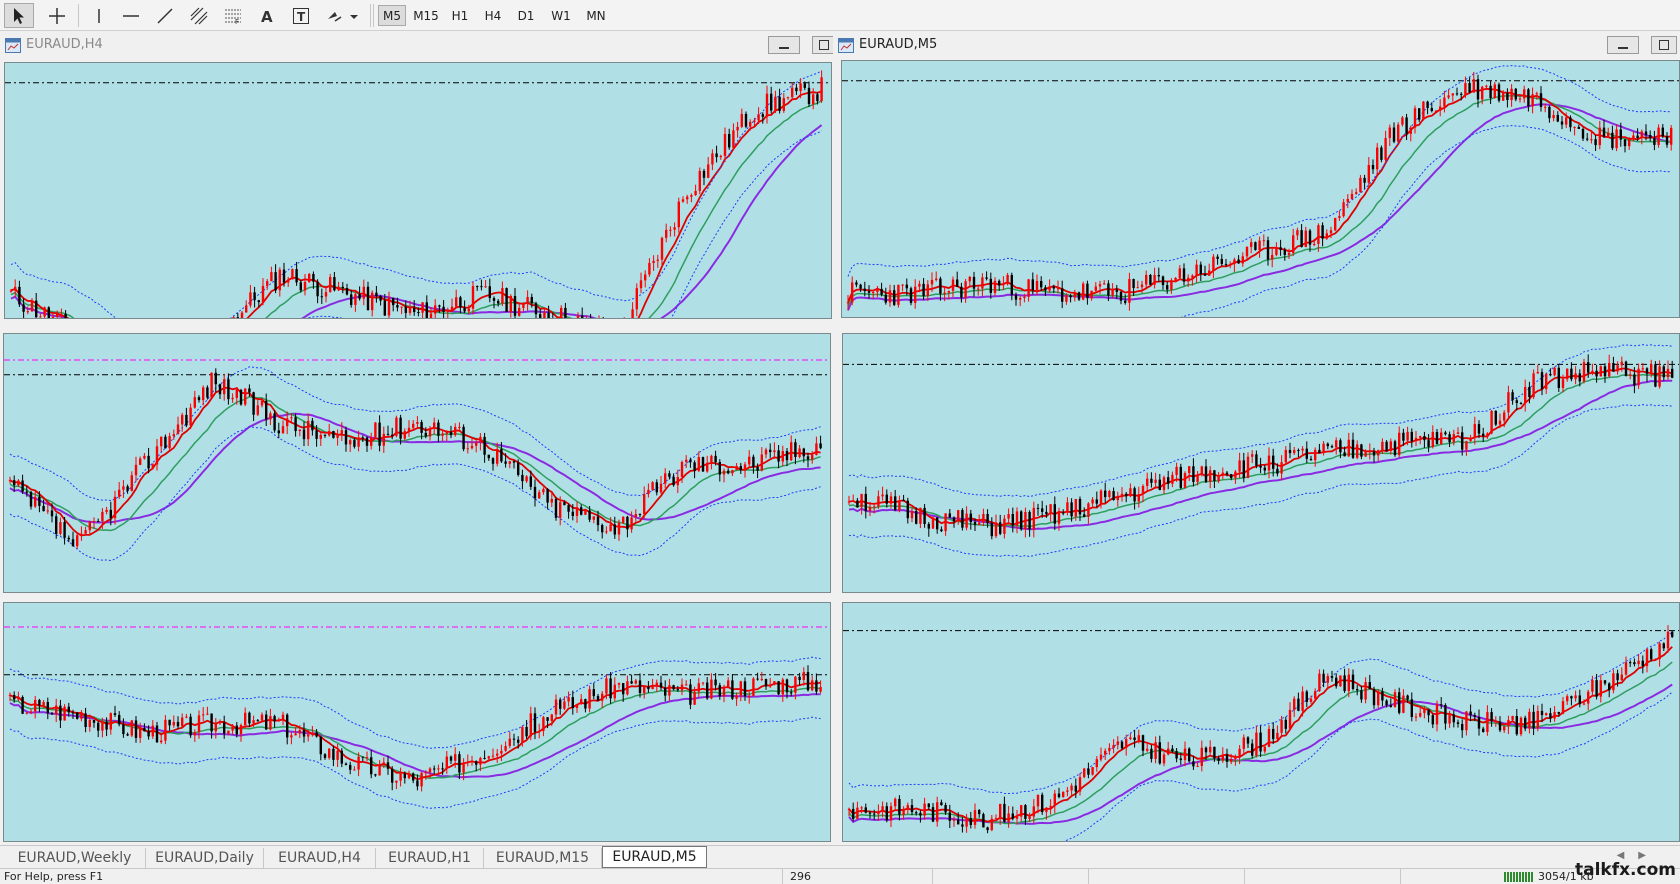 This screenshot has height=884, width=1680. I want to click on tab-euraud-h4: EURAUD,H4, so click(320, 858).